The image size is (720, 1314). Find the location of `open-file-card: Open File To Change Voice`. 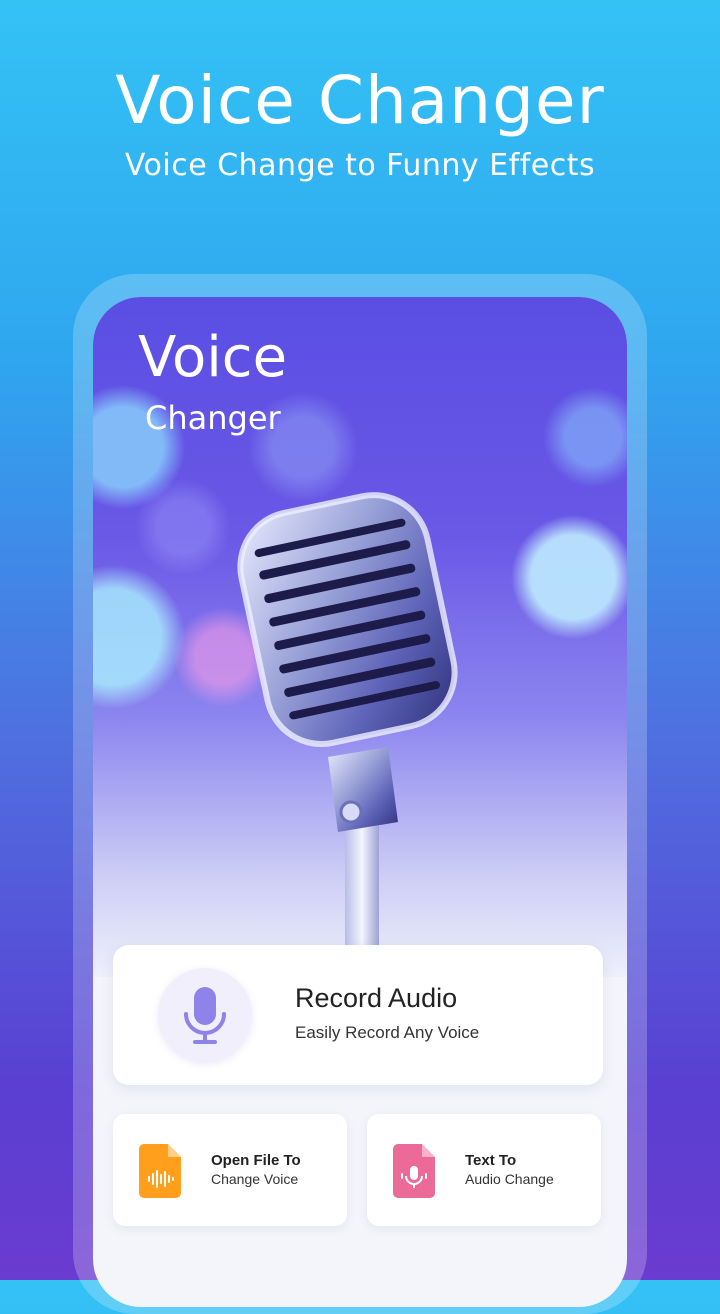

open-file-card: Open File To Change Voice is located at coordinates (230, 1170).